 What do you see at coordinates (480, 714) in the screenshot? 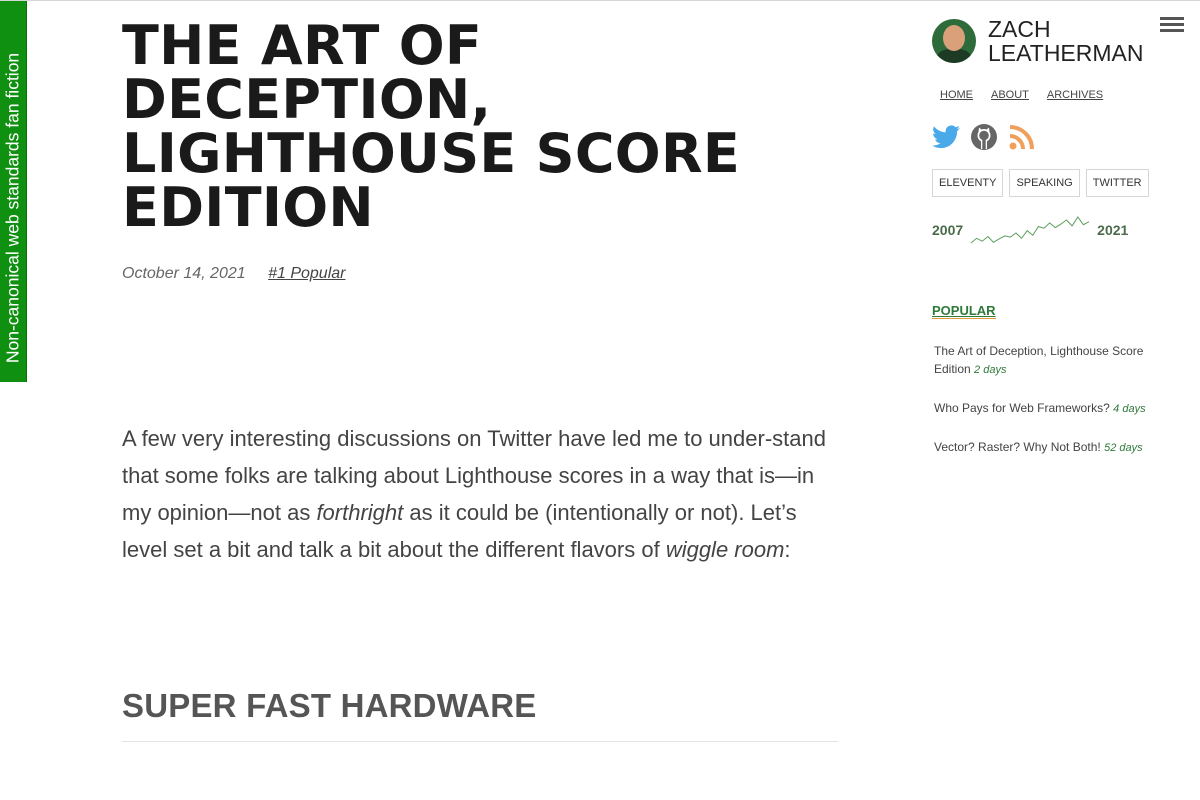
I see `section-heading: SUPER FAST HARDWARE` at bounding box center [480, 714].